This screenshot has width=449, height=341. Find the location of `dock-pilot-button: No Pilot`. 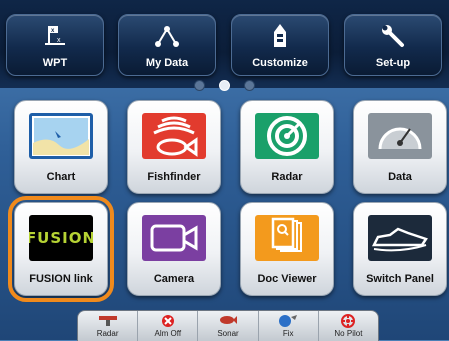

dock-pilot-button: No Pilot is located at coordinates (347, 326).